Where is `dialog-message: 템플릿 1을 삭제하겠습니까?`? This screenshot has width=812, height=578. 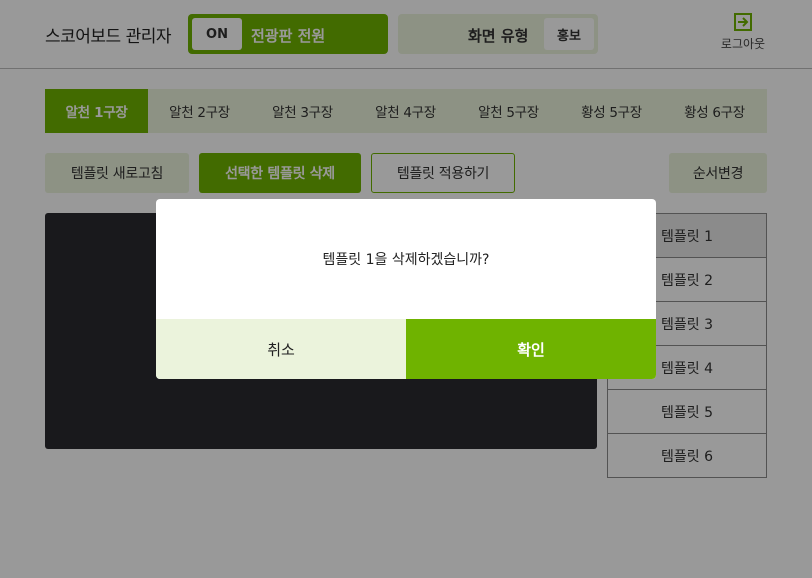
dialog-message: 템플릿 1을 삭제하겠습니까? is located at coordinates (406, 260).